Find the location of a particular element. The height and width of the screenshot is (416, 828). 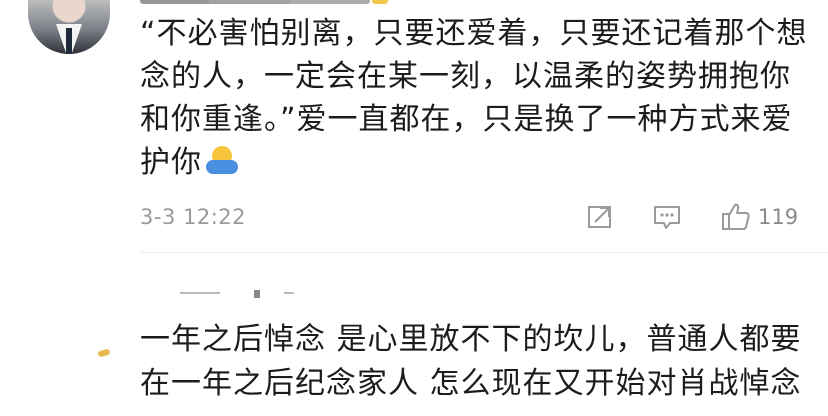

badge-icon is located at coordinates (380, 2).